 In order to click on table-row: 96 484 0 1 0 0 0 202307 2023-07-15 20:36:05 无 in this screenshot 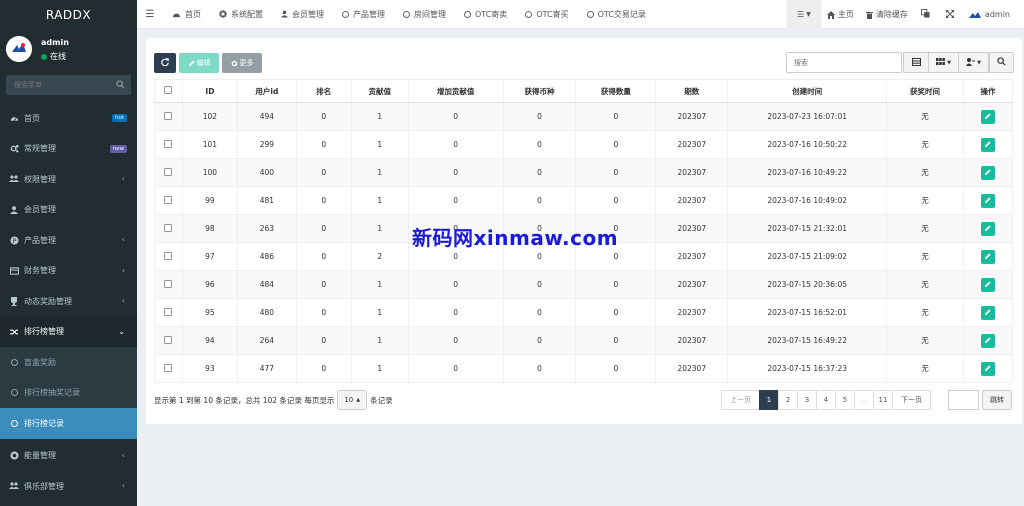, I will do `click(584, 284)`.